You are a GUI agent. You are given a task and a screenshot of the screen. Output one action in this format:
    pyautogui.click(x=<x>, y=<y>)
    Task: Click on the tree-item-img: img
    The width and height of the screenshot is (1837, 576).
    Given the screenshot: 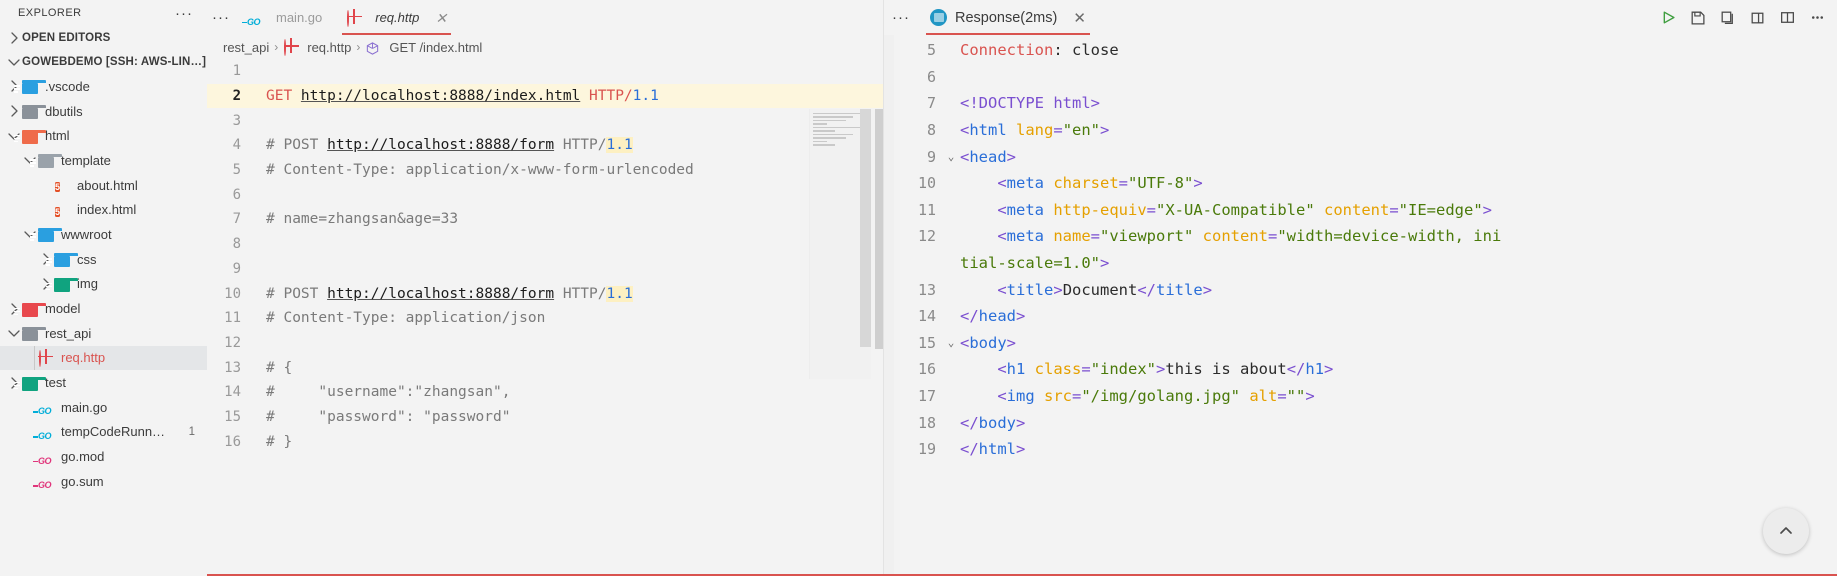 What is the action you would take?
    pyautogui.click(x=103, y=284)
    